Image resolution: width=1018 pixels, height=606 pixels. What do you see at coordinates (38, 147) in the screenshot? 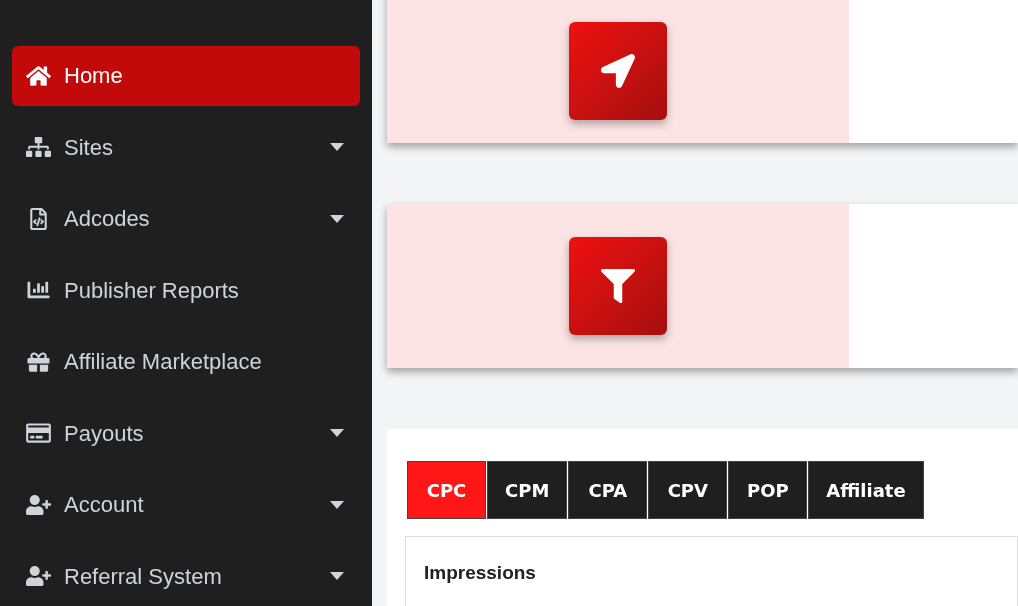
I see `sitemap-icon` at bounding box center [38, 147].